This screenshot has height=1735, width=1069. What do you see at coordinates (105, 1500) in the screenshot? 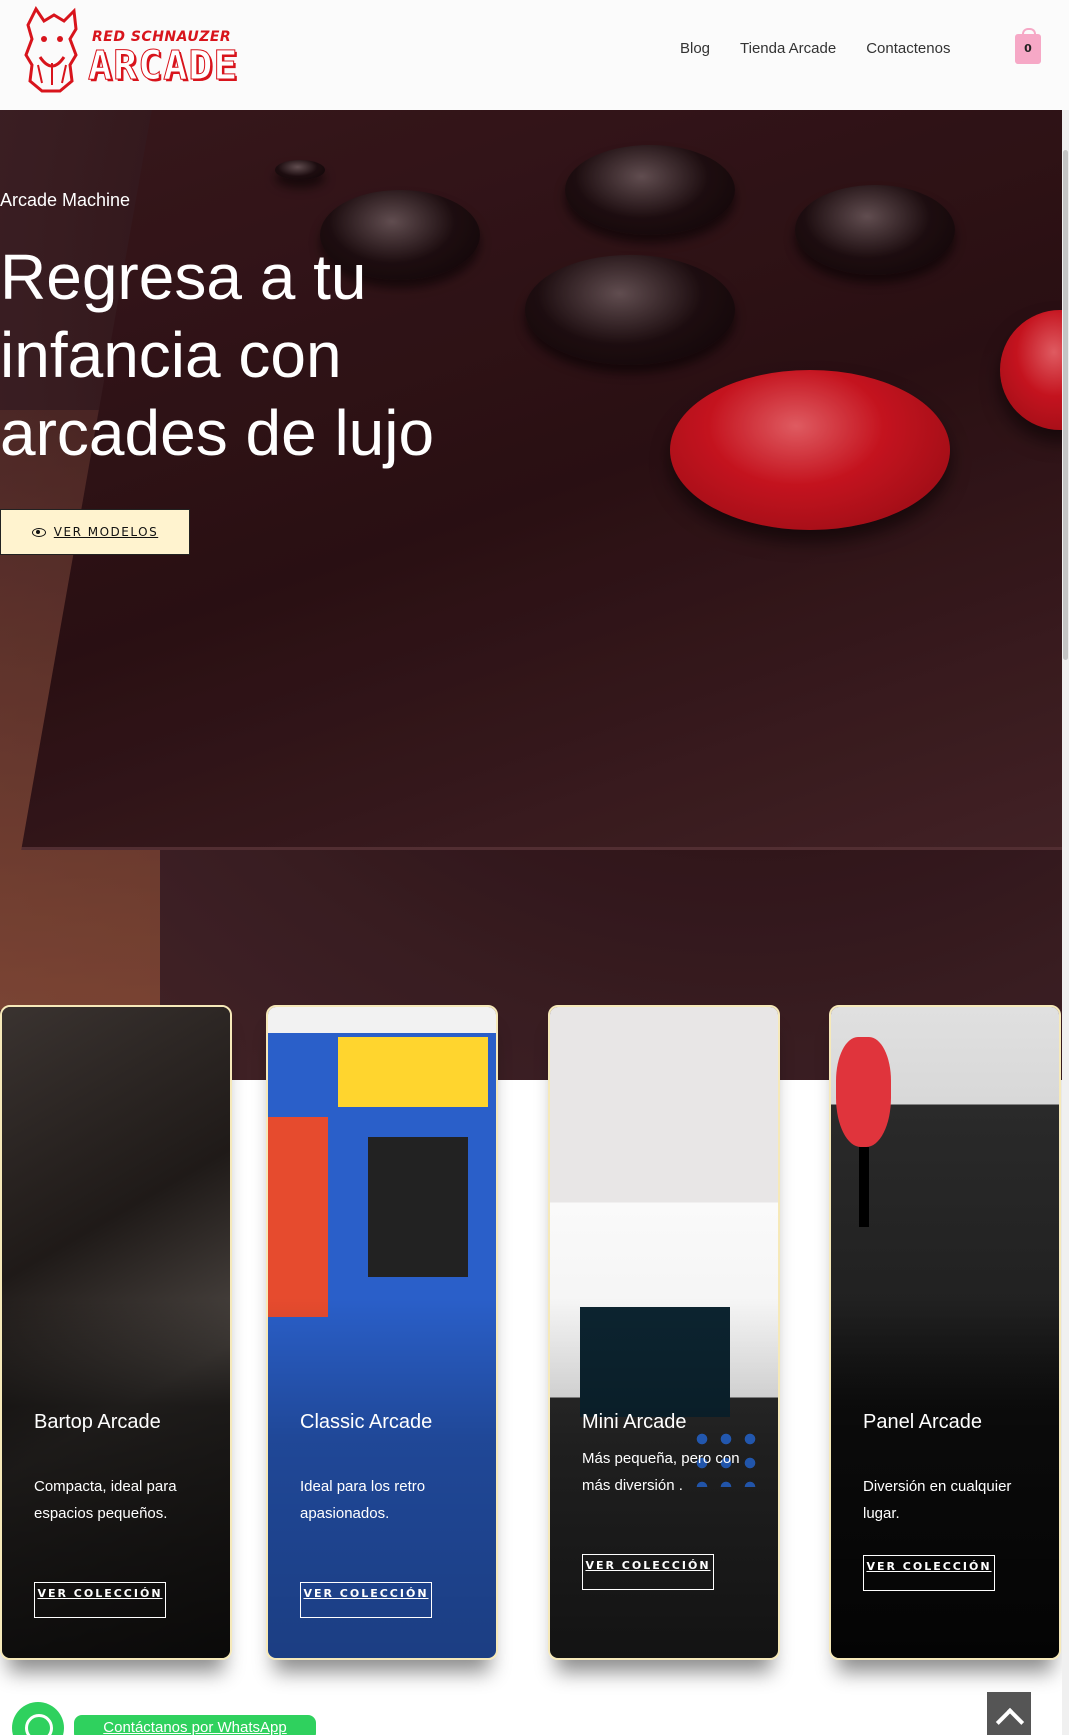
I see `card-description: Compacta, ideal para espacios pequeños.` at bounding box center [105, 1500].